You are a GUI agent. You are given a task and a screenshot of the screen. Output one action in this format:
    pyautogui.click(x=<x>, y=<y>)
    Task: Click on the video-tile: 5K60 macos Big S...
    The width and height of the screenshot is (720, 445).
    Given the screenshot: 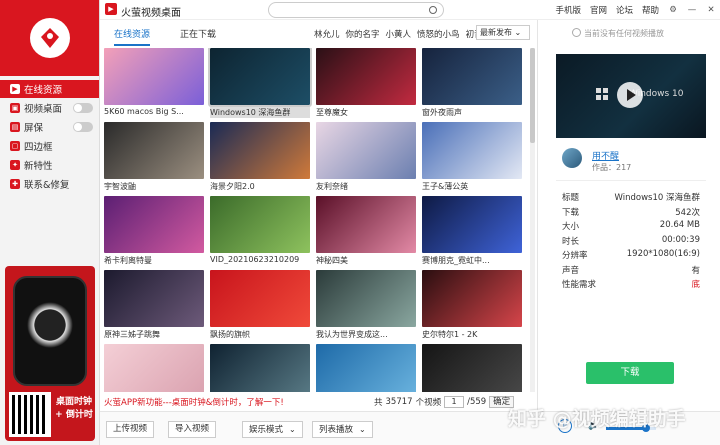 What is the action you would take?
    pyautogui.click(x=154, y=82)
    